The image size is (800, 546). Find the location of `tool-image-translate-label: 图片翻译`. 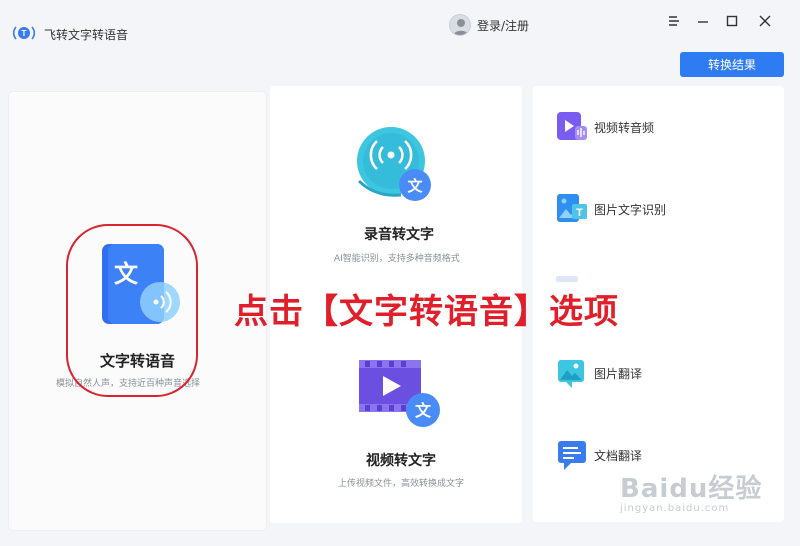

tool-image-translate-label: 图片翻译 is located at coordinates (618, 373).